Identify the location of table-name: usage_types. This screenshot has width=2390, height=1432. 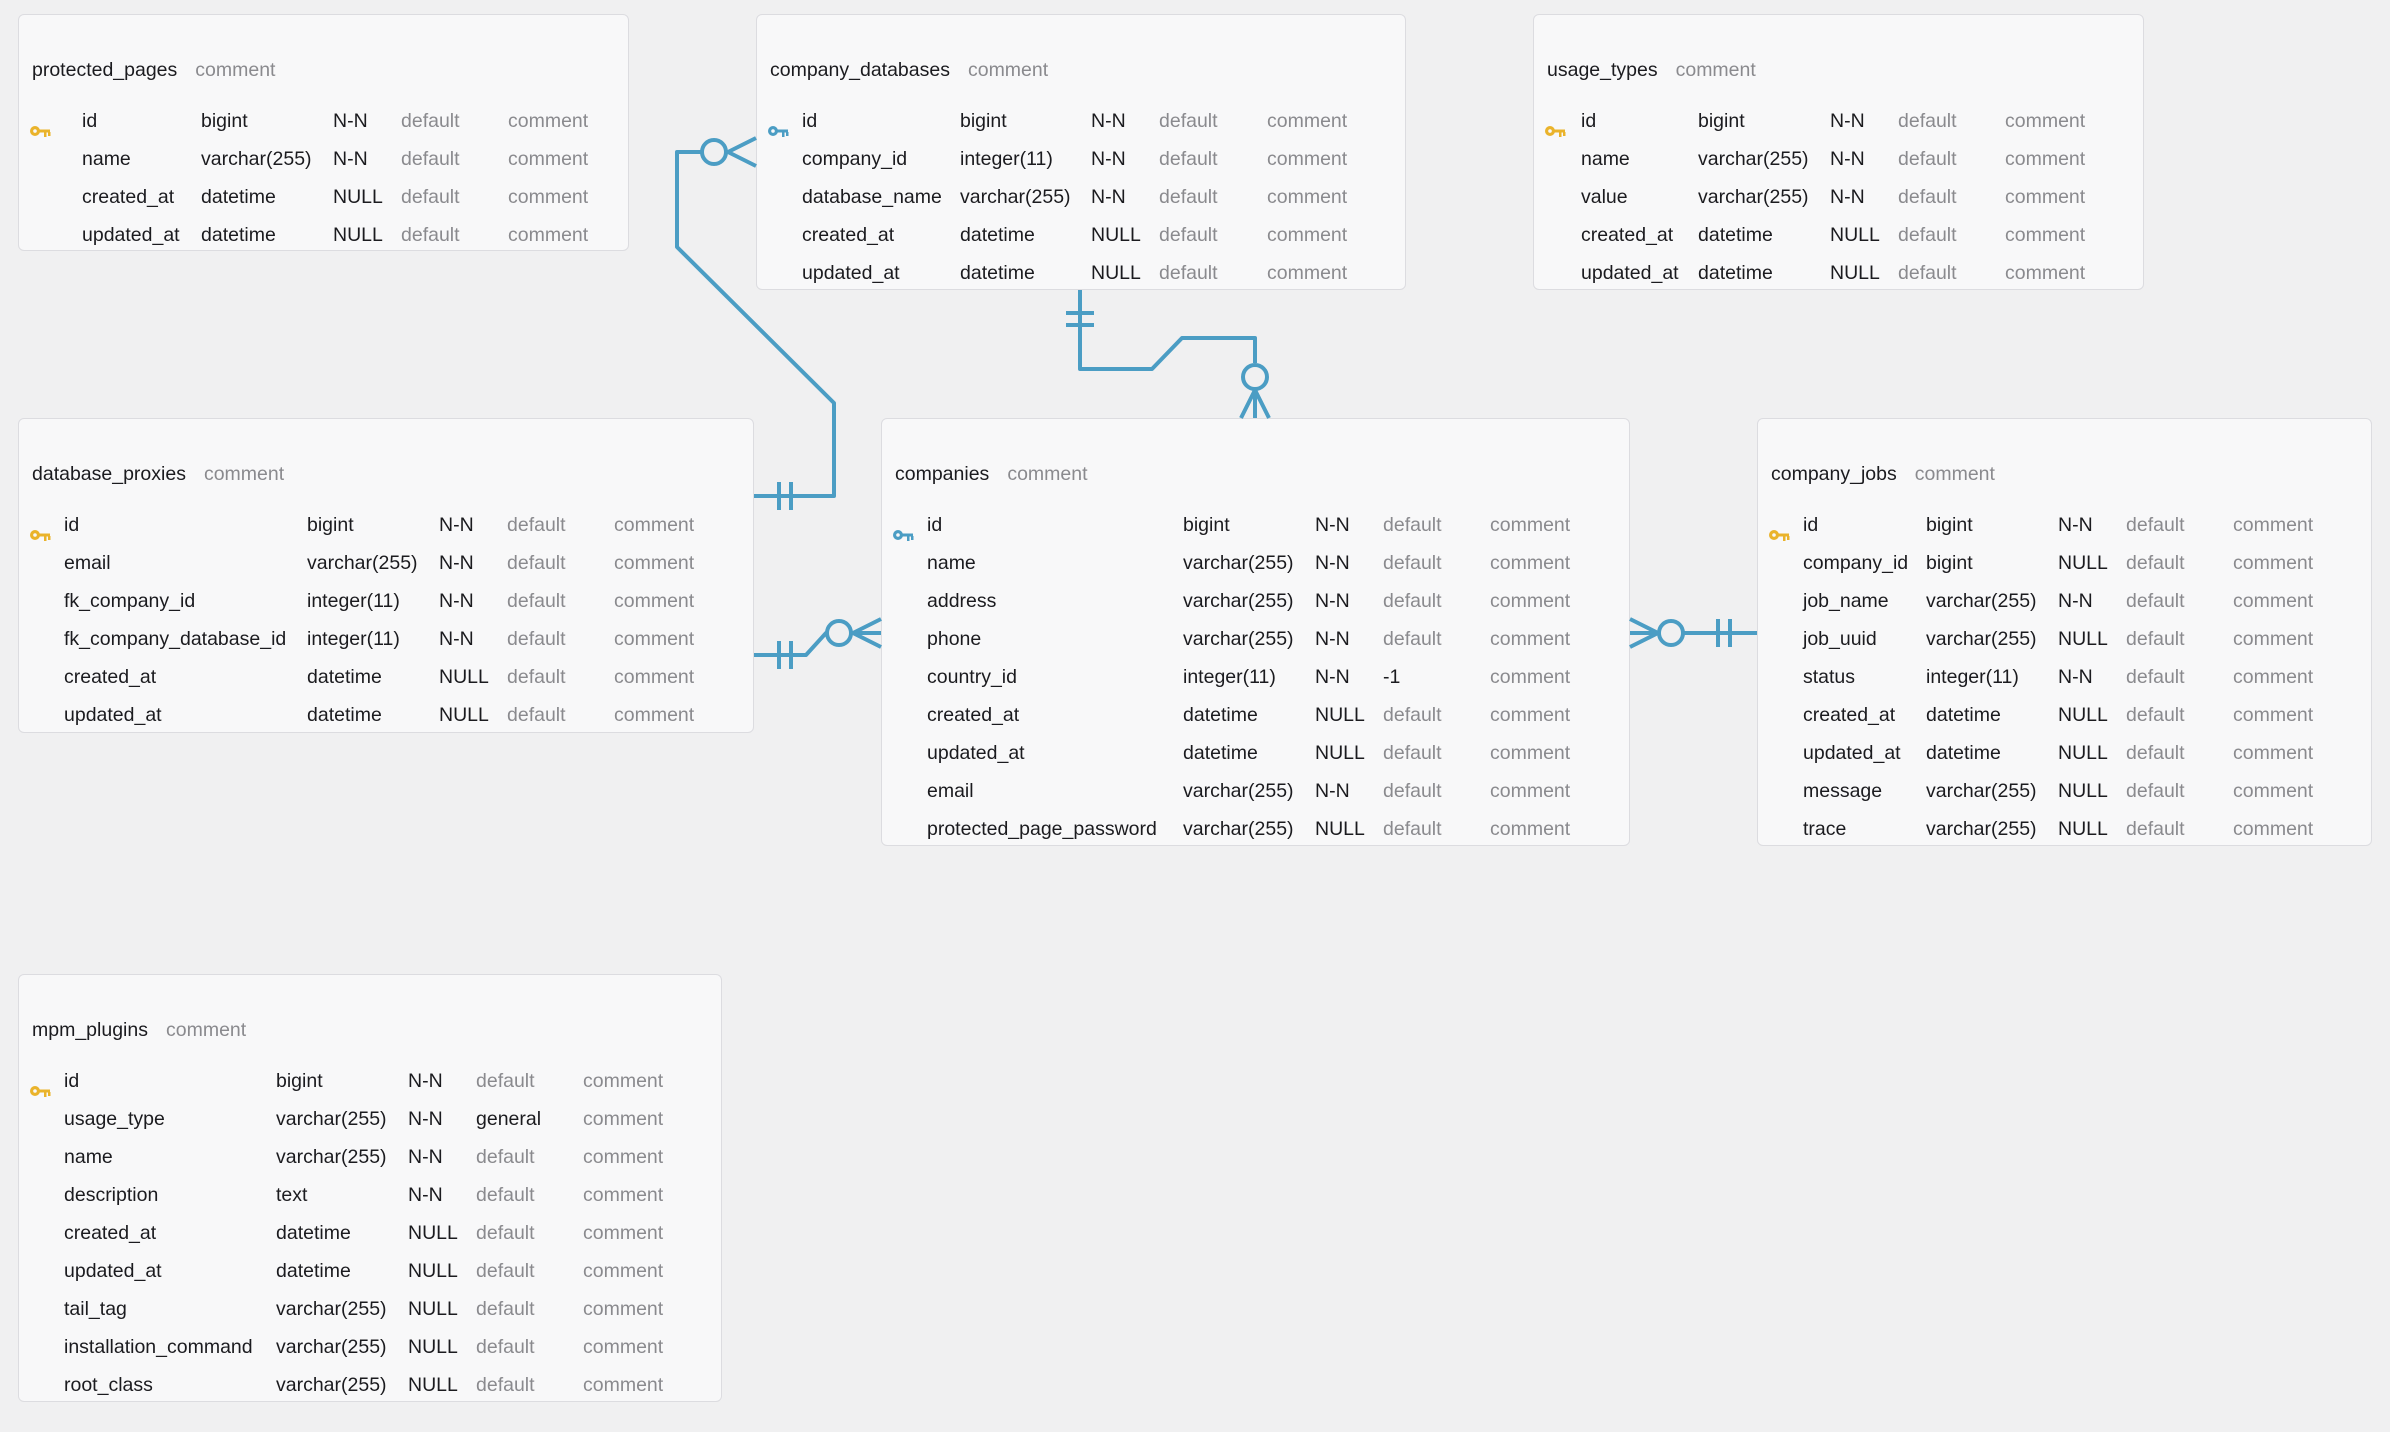
(1602, 70).